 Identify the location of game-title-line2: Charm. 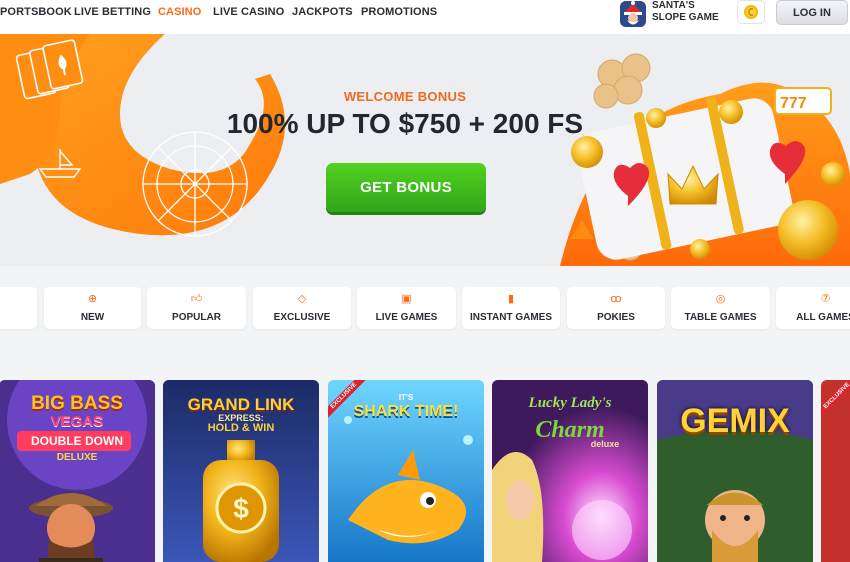
(570, 430).